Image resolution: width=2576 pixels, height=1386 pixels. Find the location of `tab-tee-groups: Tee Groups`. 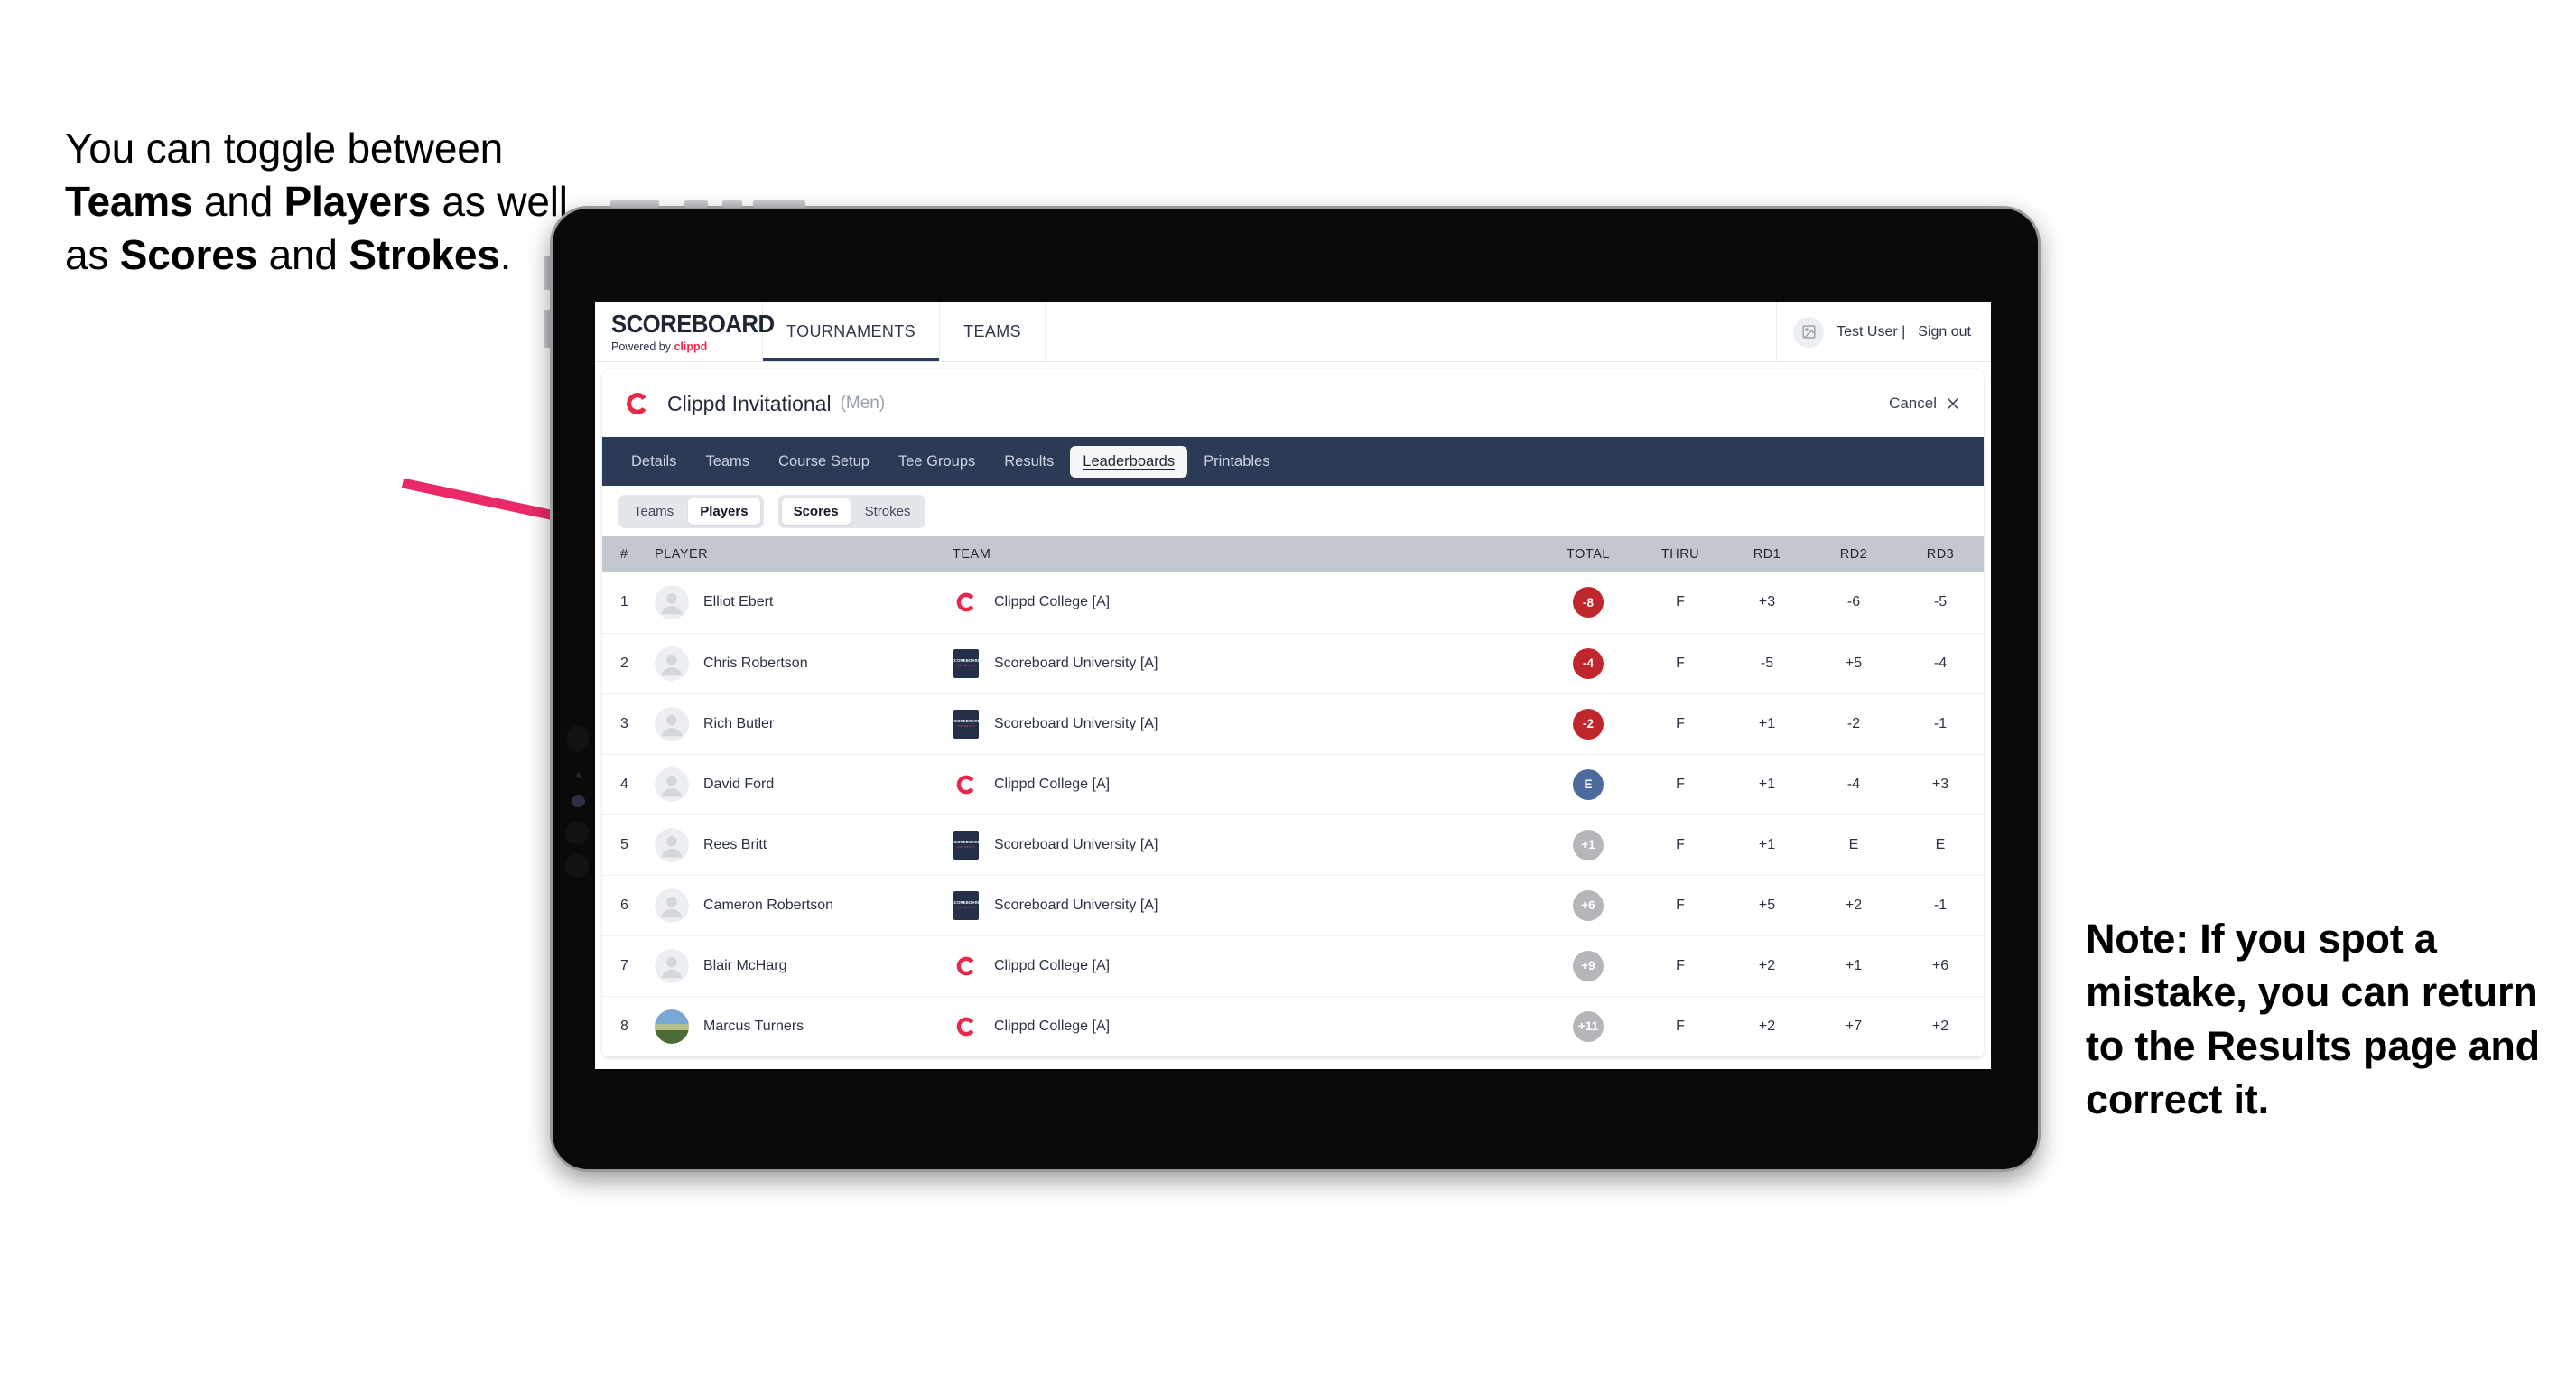

tab-tee-groups: Tee Groups is located at coordinates (937, 462).